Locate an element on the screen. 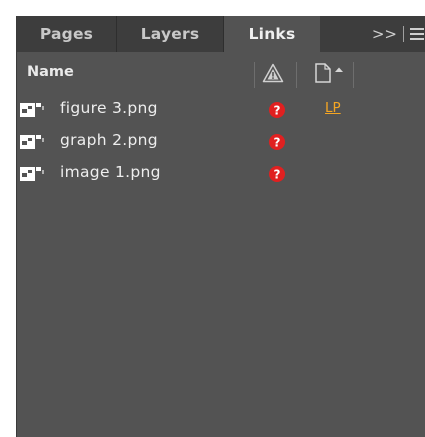 The height and width of the screenshot is (437, 425). page-number-link: LP is located at coordinates (333, 108).